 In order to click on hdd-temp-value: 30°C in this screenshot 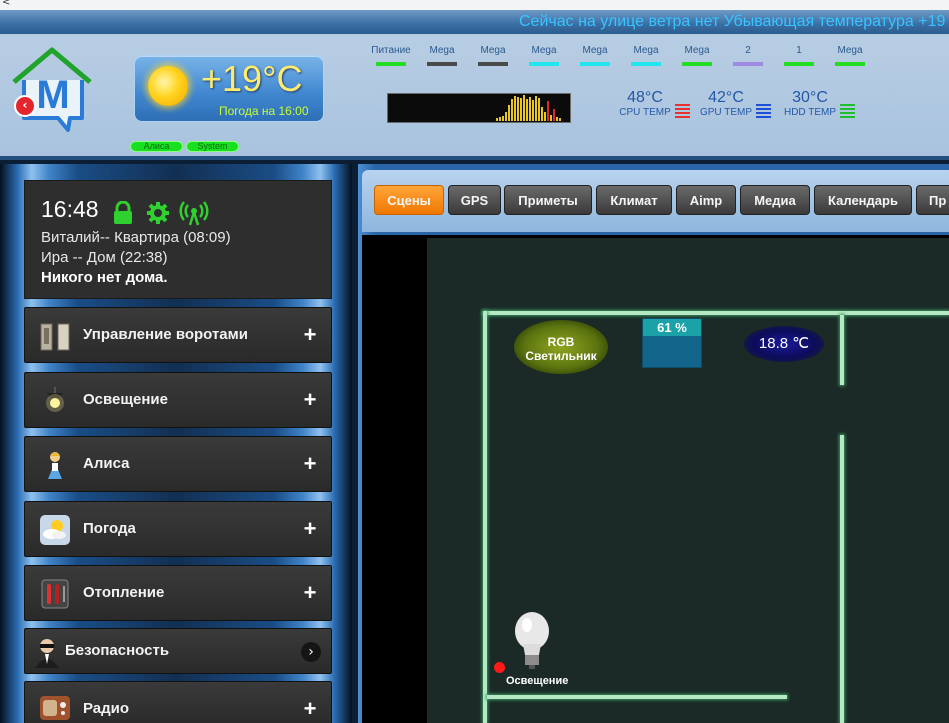, I will do `click(810, 97)`.